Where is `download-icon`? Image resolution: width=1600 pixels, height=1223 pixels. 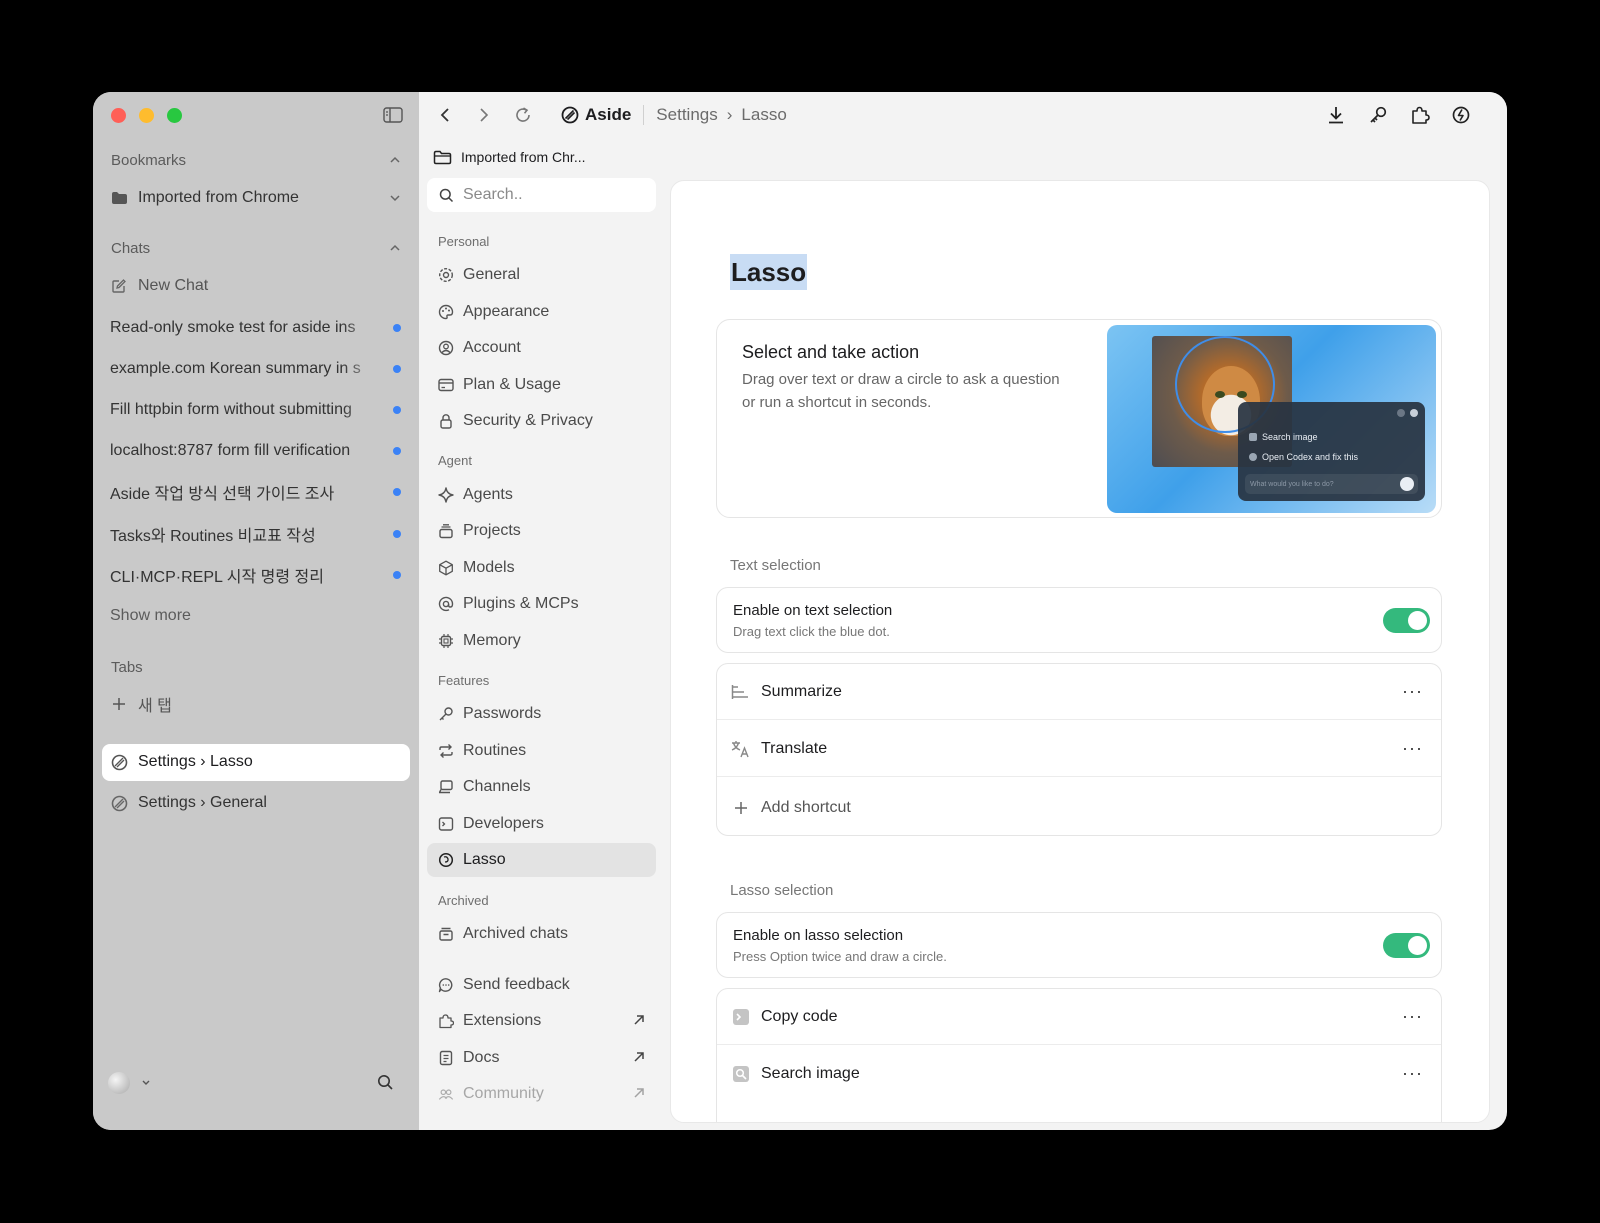 download-icon is located at coordinates (1336, 115).